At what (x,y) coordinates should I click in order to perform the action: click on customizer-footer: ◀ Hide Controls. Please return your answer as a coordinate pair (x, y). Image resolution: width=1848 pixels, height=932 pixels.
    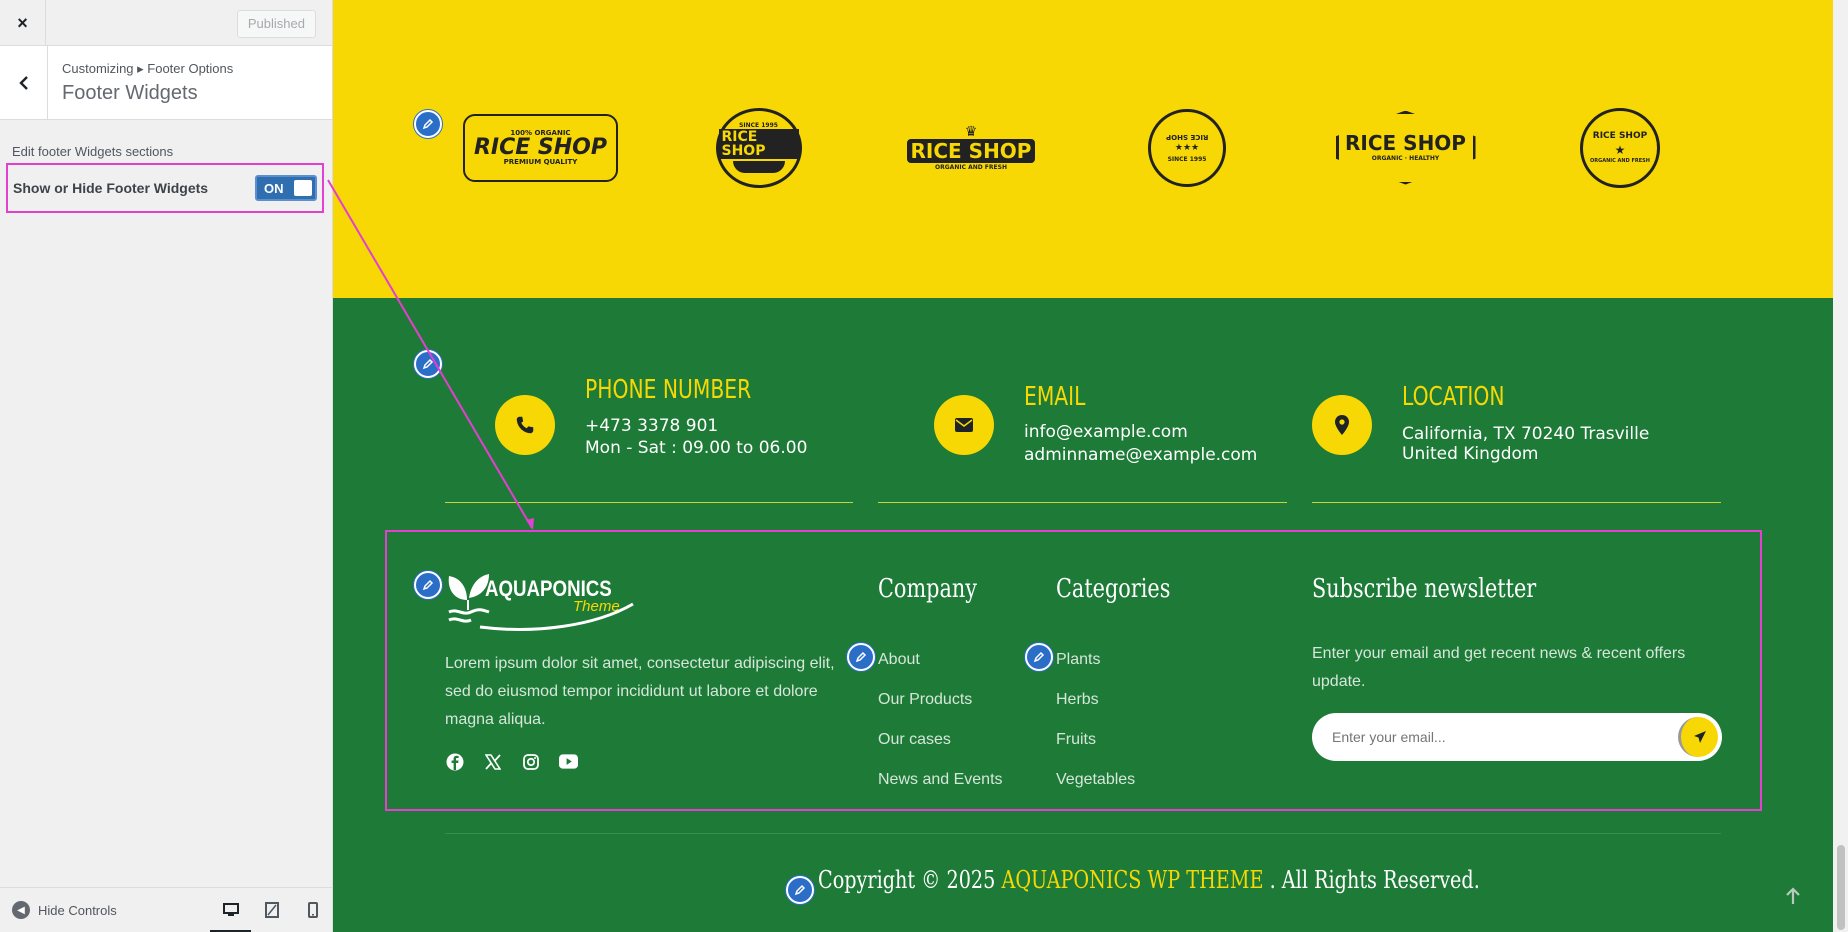
    Looking at the image, I should click on (166, 909).